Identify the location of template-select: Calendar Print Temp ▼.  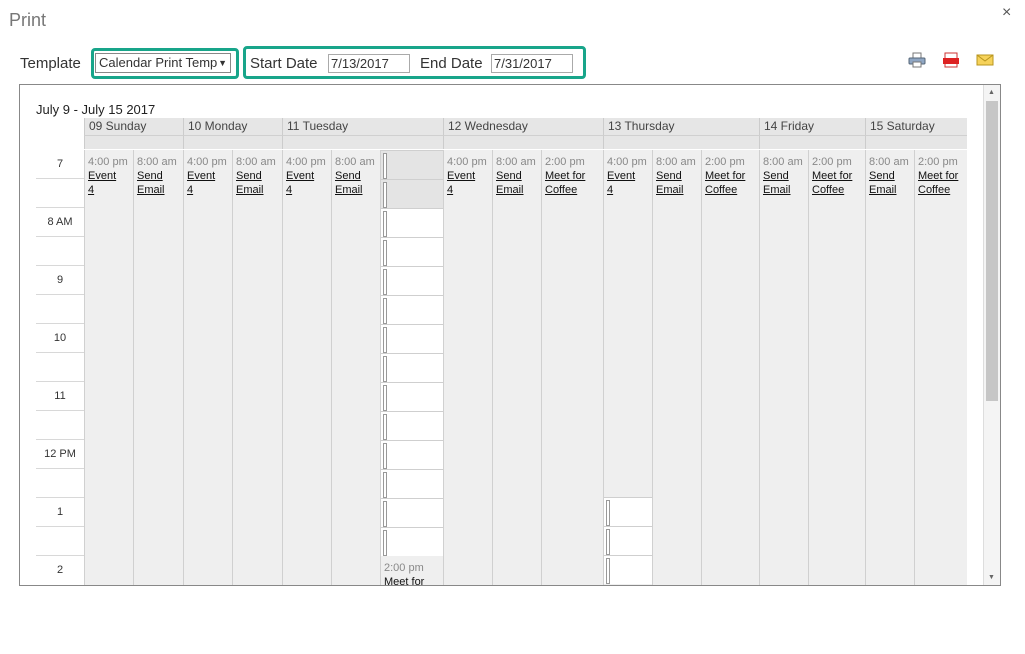
(163, 63).